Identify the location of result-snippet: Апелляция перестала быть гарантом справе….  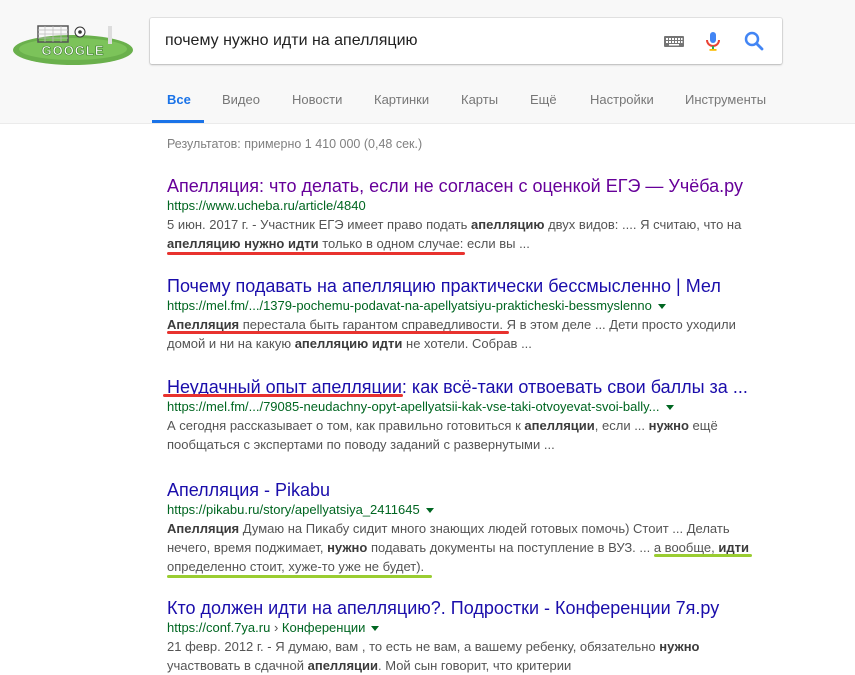
(451, 334).